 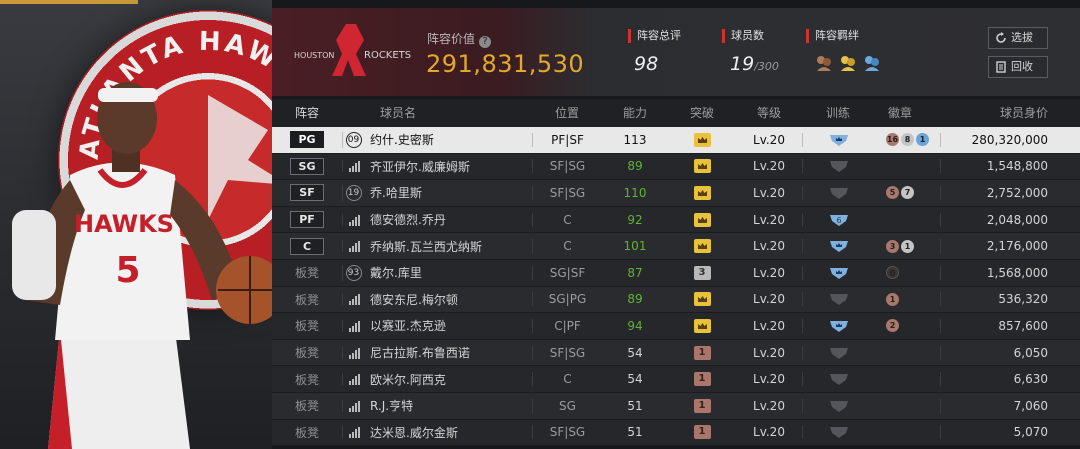 What do you see at coordinates (839, 220) in the screenshot?
I see `training-shield-icon: 6` at bounding box center [839, 220].